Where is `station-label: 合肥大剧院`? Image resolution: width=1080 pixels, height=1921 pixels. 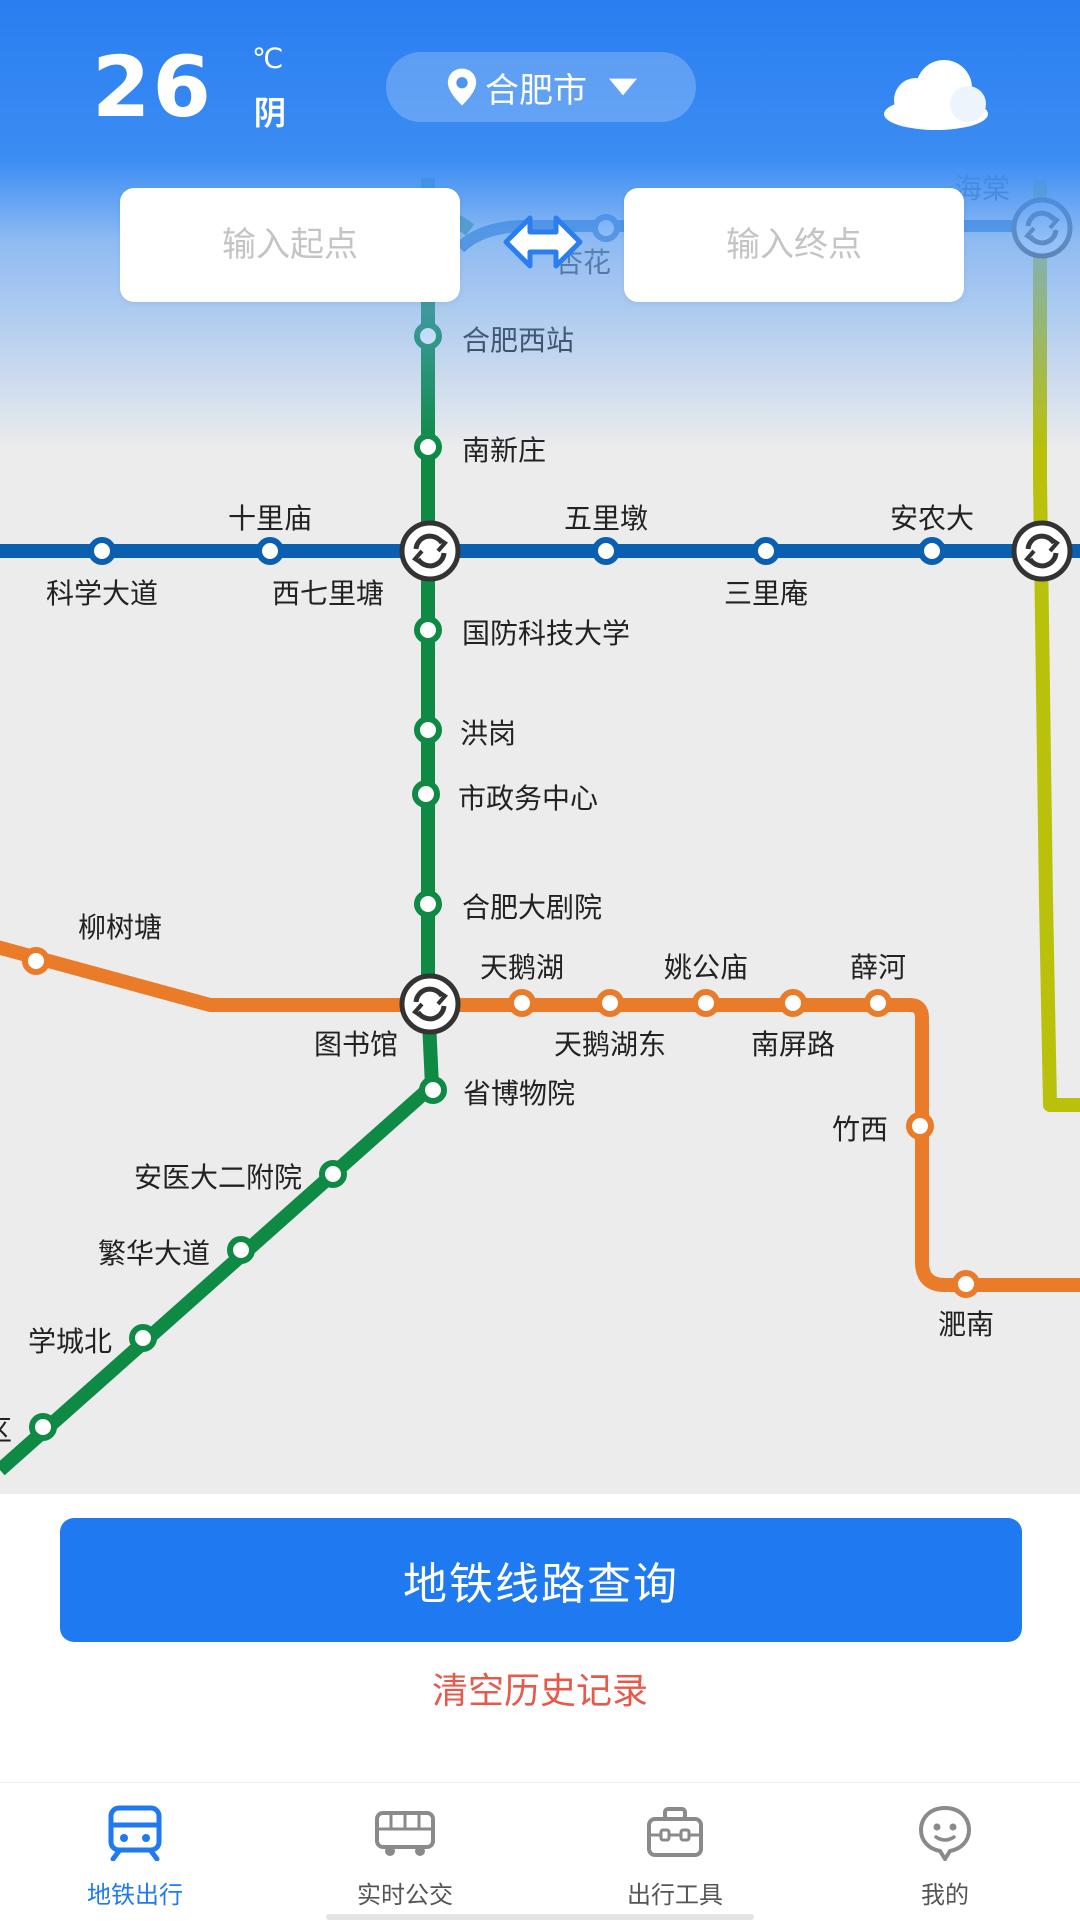
station-label: 合肥大剧院 is located at coordinates (532, 907).